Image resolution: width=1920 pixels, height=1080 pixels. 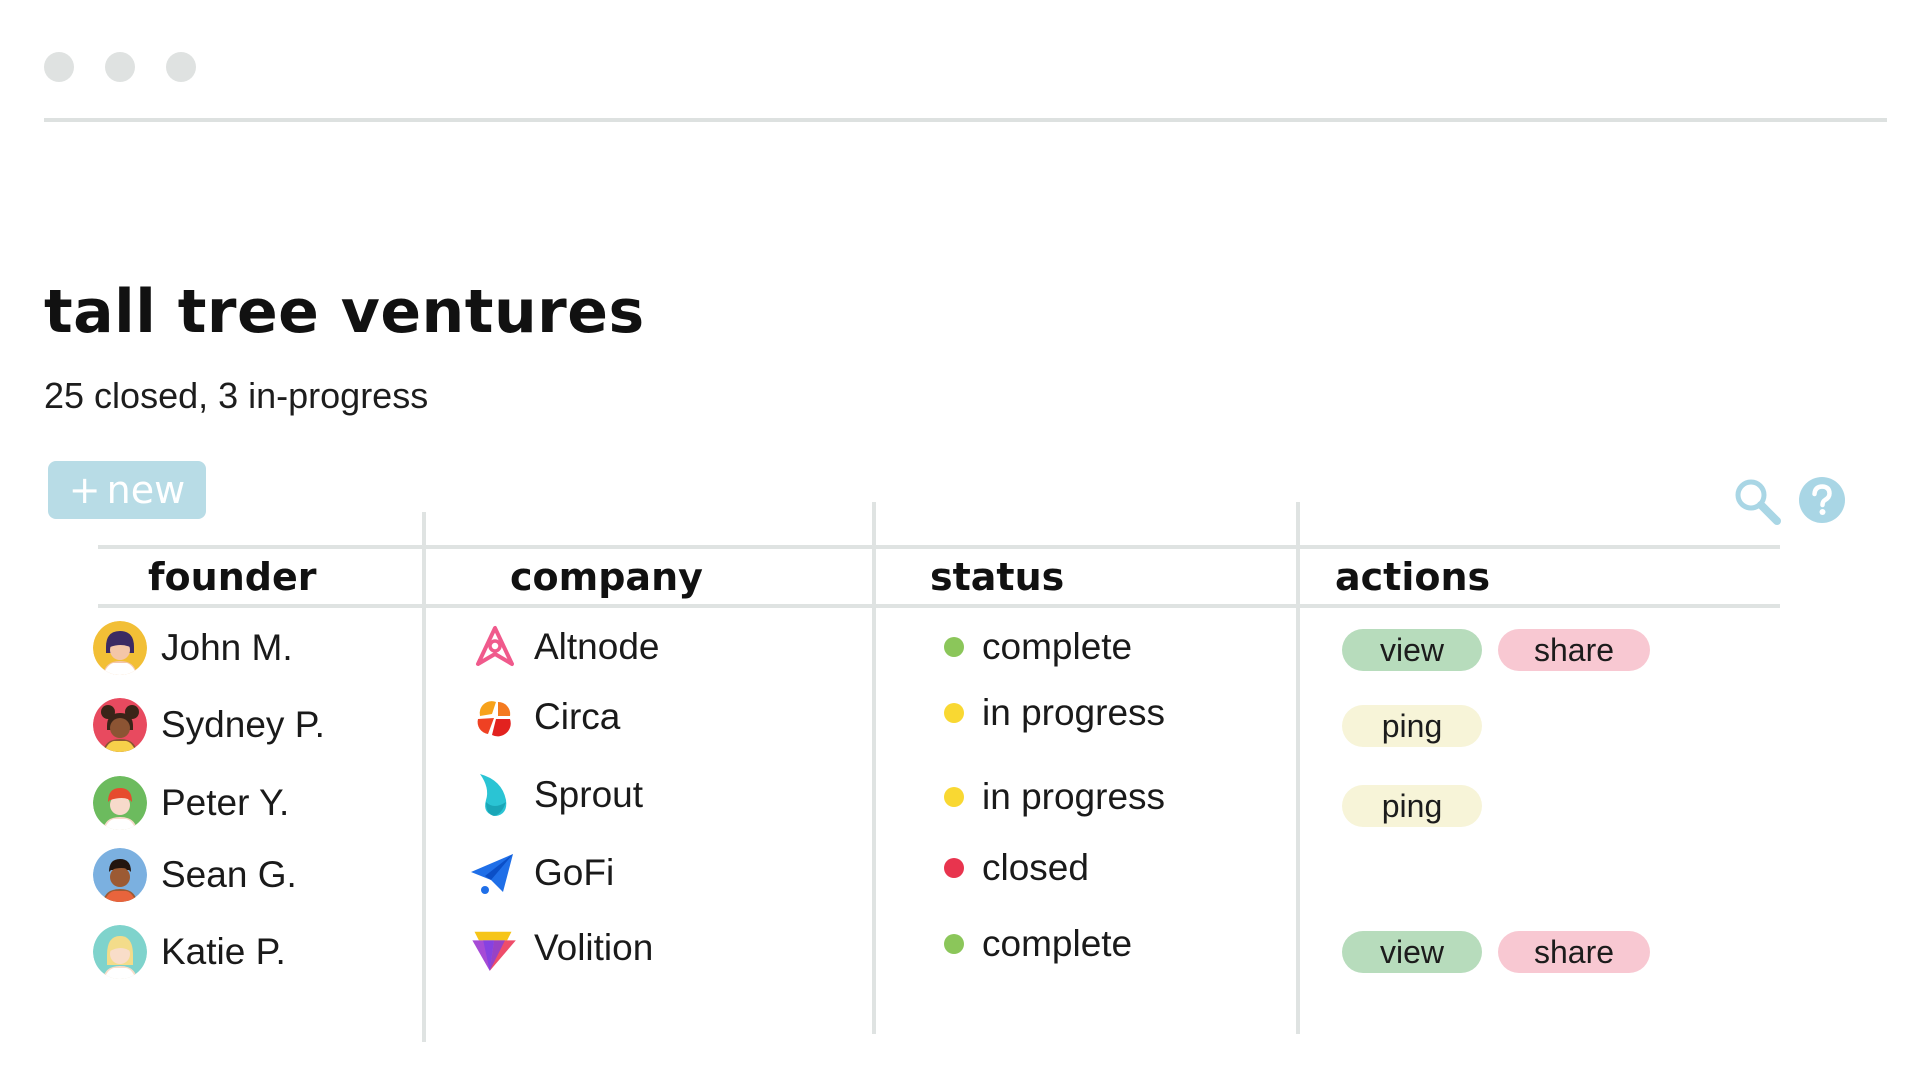 I want to click on company-cell: Circa, so click(x=546, y=717).